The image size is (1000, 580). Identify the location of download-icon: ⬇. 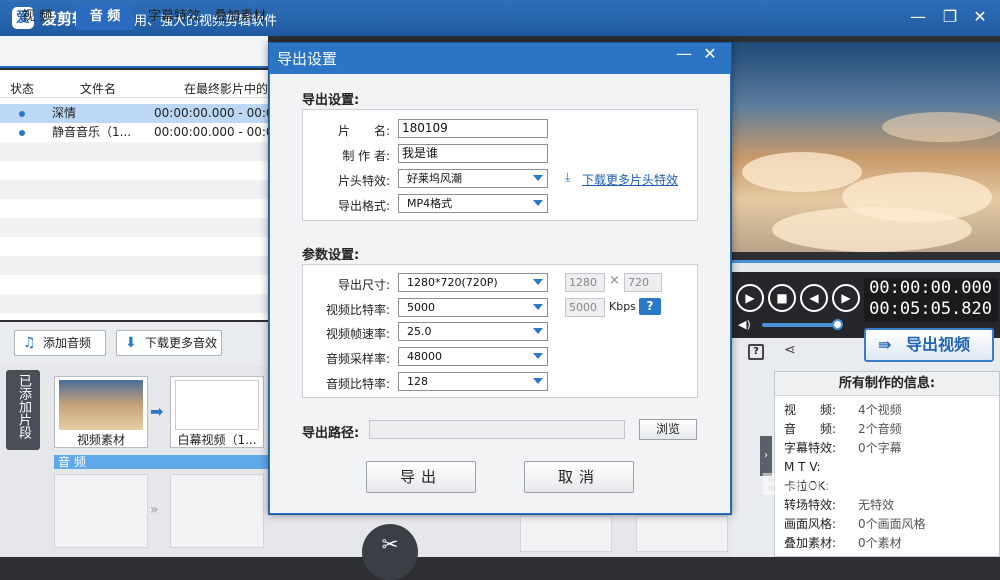
(131, 343).